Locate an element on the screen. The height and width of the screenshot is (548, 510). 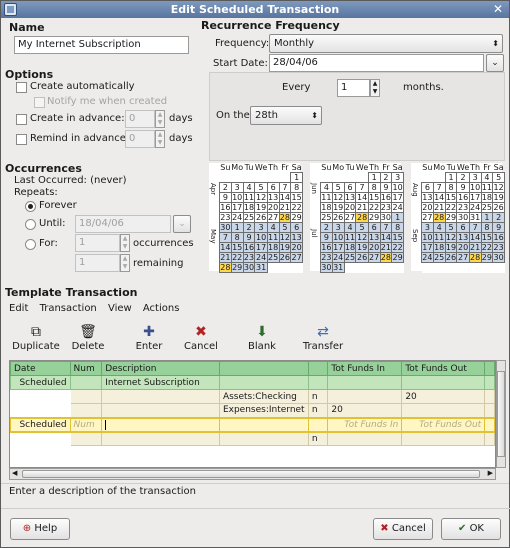
calendar-day: 24 is located at coordinates (397, 207).